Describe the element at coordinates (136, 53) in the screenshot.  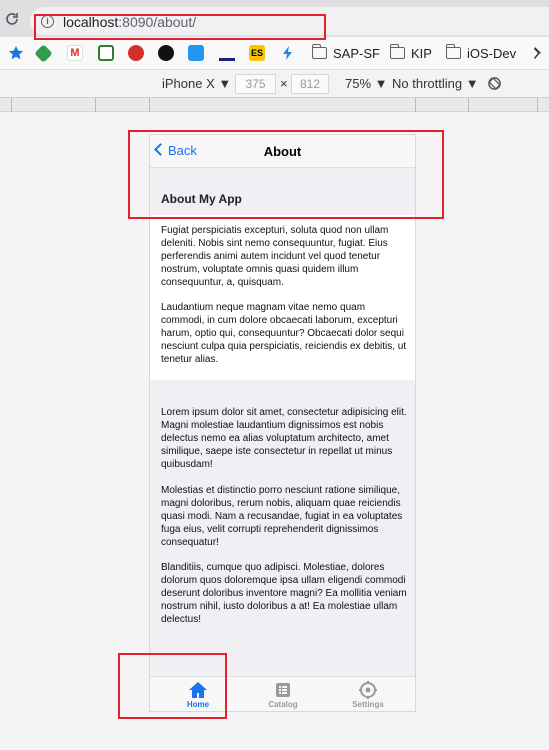
I see `bookmark-music-icon` at that location.